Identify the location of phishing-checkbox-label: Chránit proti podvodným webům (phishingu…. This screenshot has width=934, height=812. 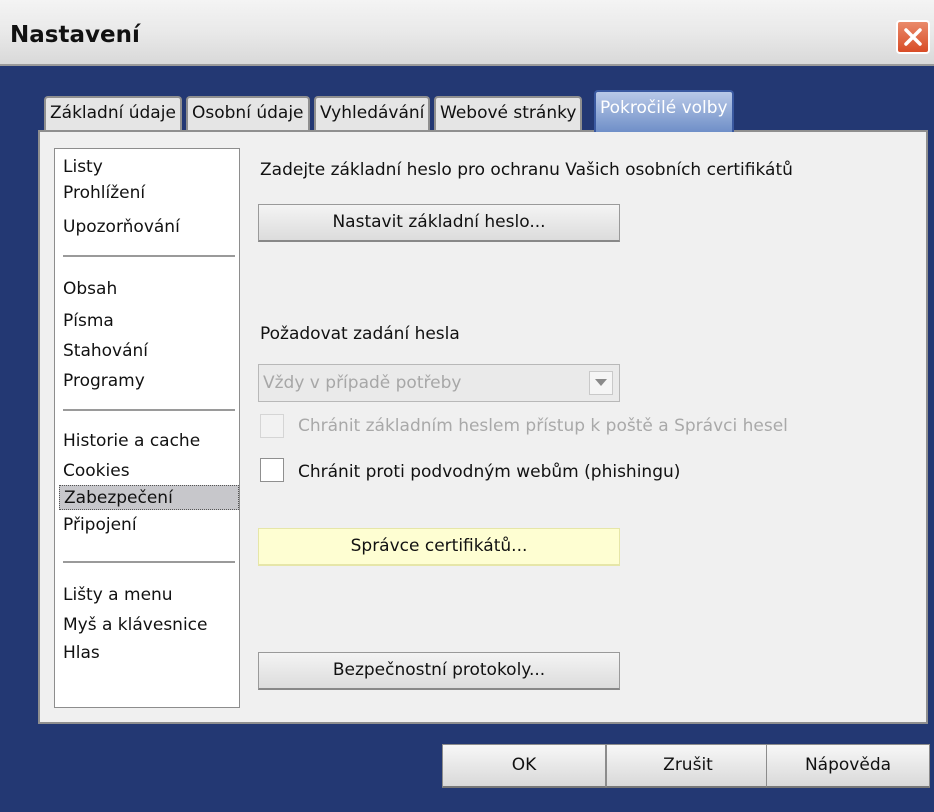
(489, 472).